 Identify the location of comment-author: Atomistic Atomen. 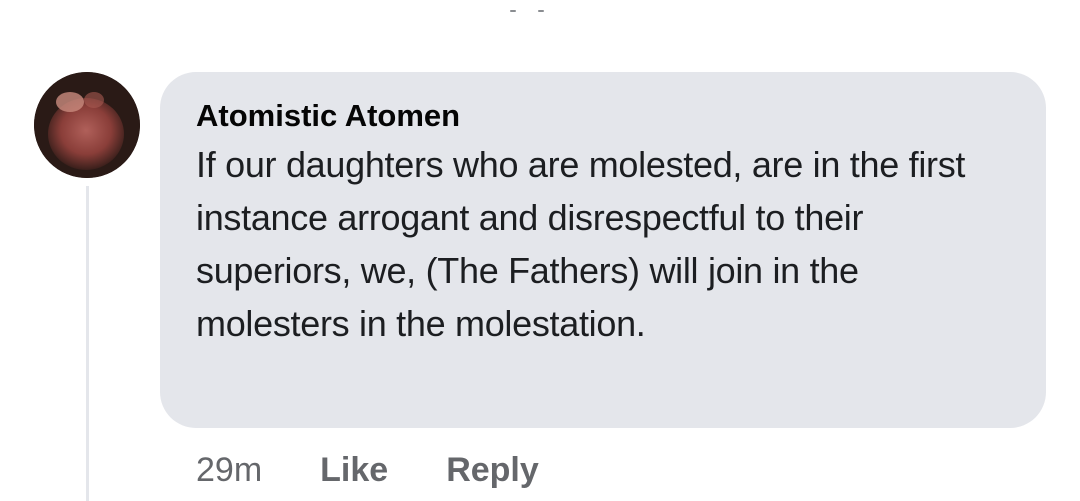
(606, 116).